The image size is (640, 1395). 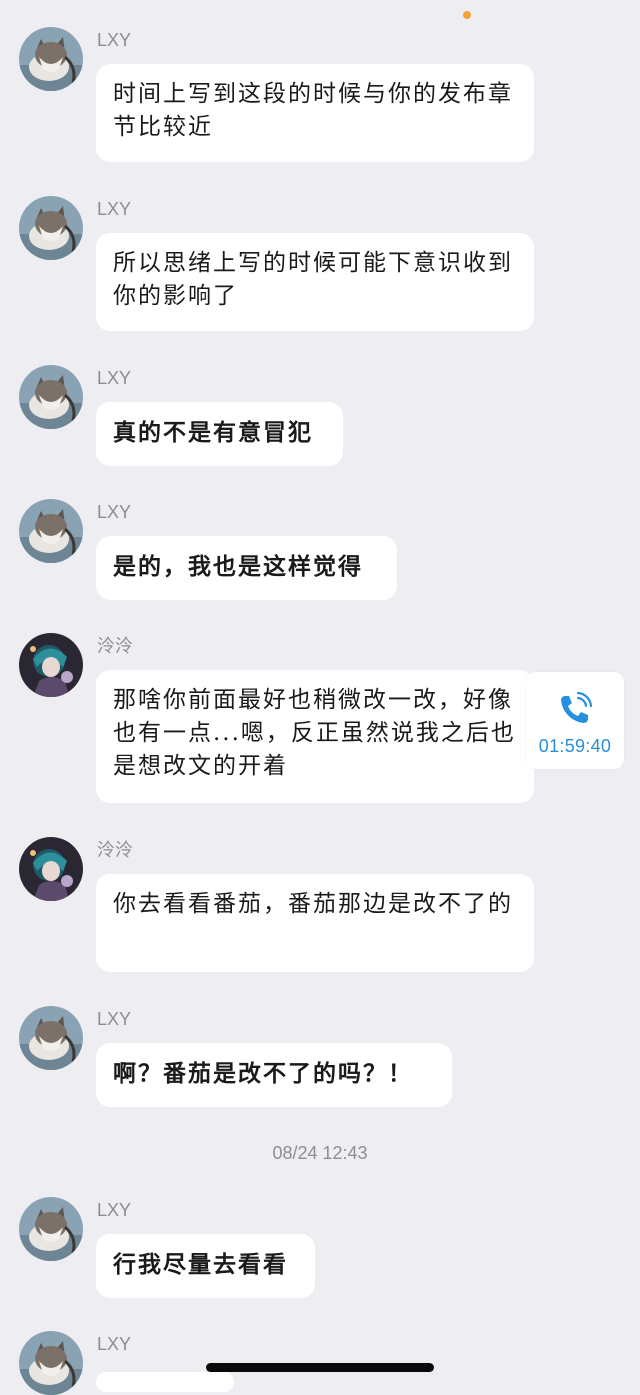 I want to click on message-bubble: 啊？番茄是改不了的吗？！, so click(x=274, y=1075).